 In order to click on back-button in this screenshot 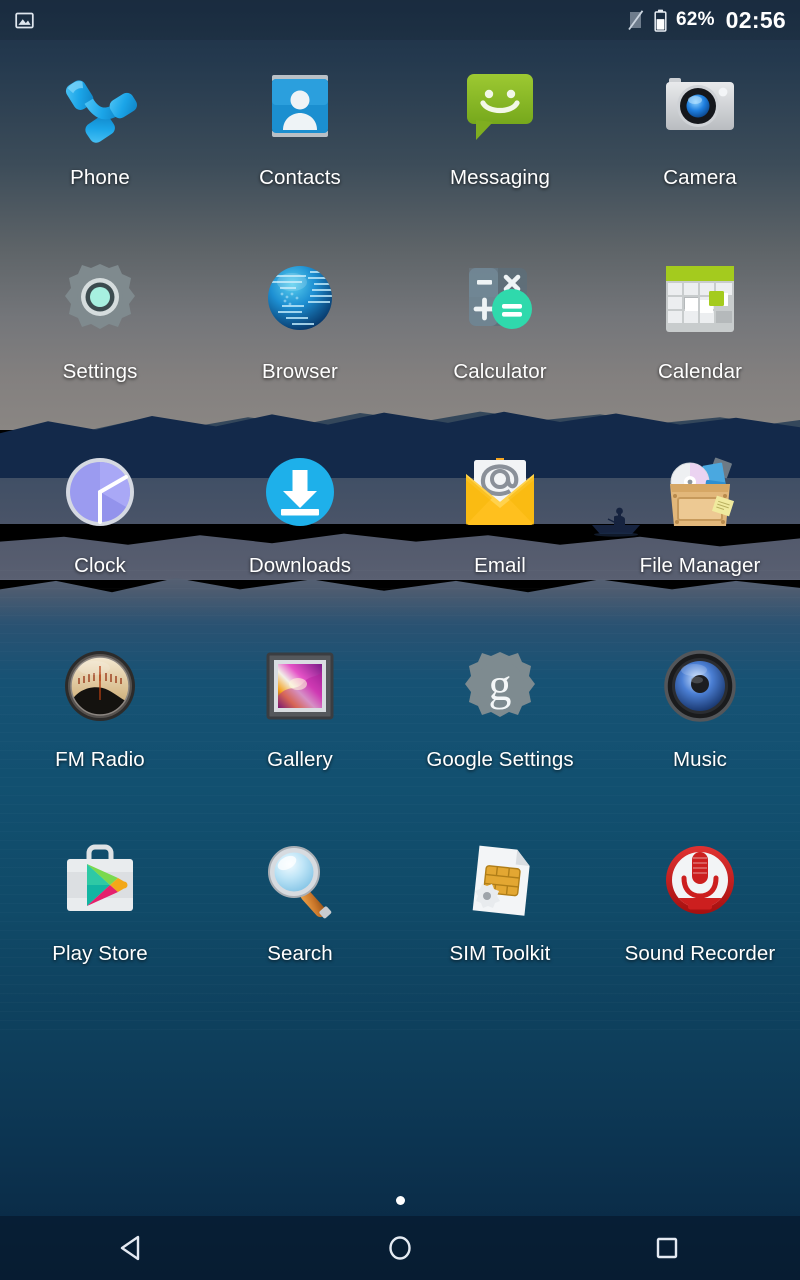, I will do `click(133, 1248)`.